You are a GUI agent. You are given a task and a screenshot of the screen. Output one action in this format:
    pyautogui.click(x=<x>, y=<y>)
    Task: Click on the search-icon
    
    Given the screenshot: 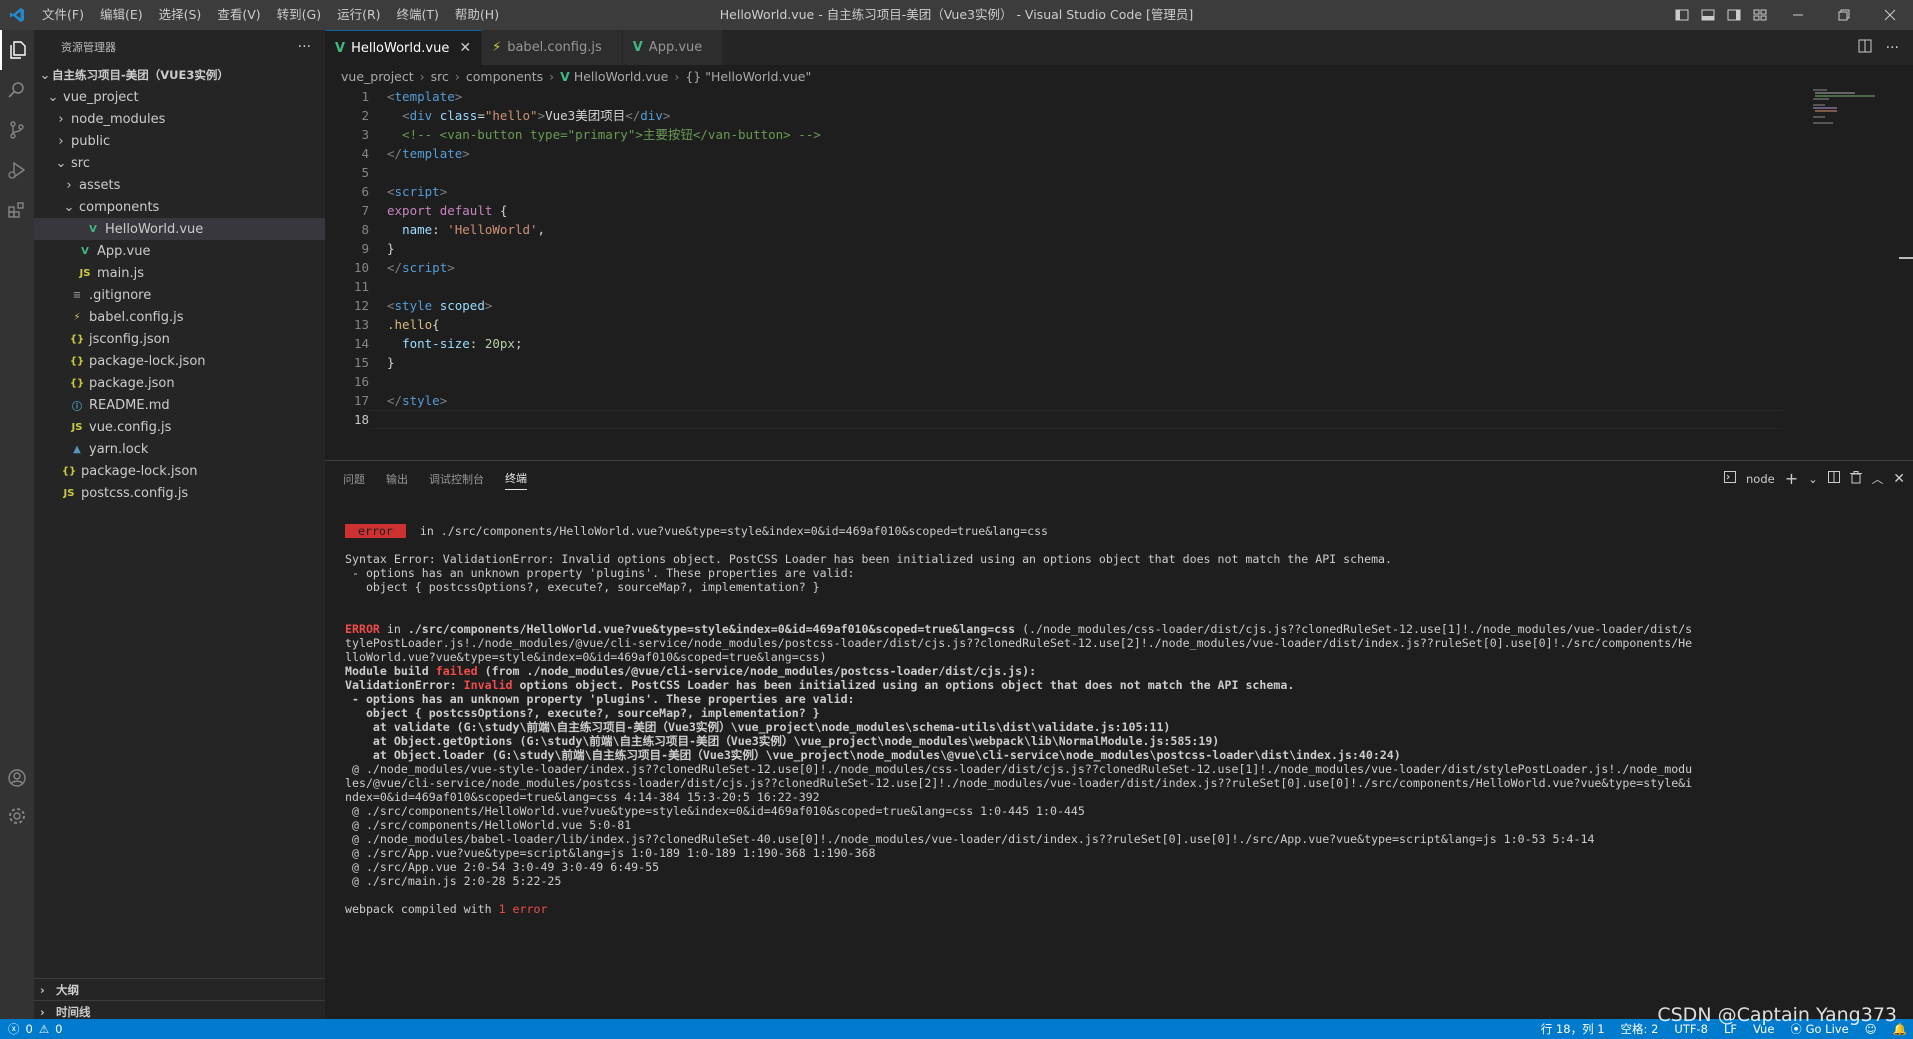 What is the action you would take?
    pyautogui.click(x=17, y=90)
    